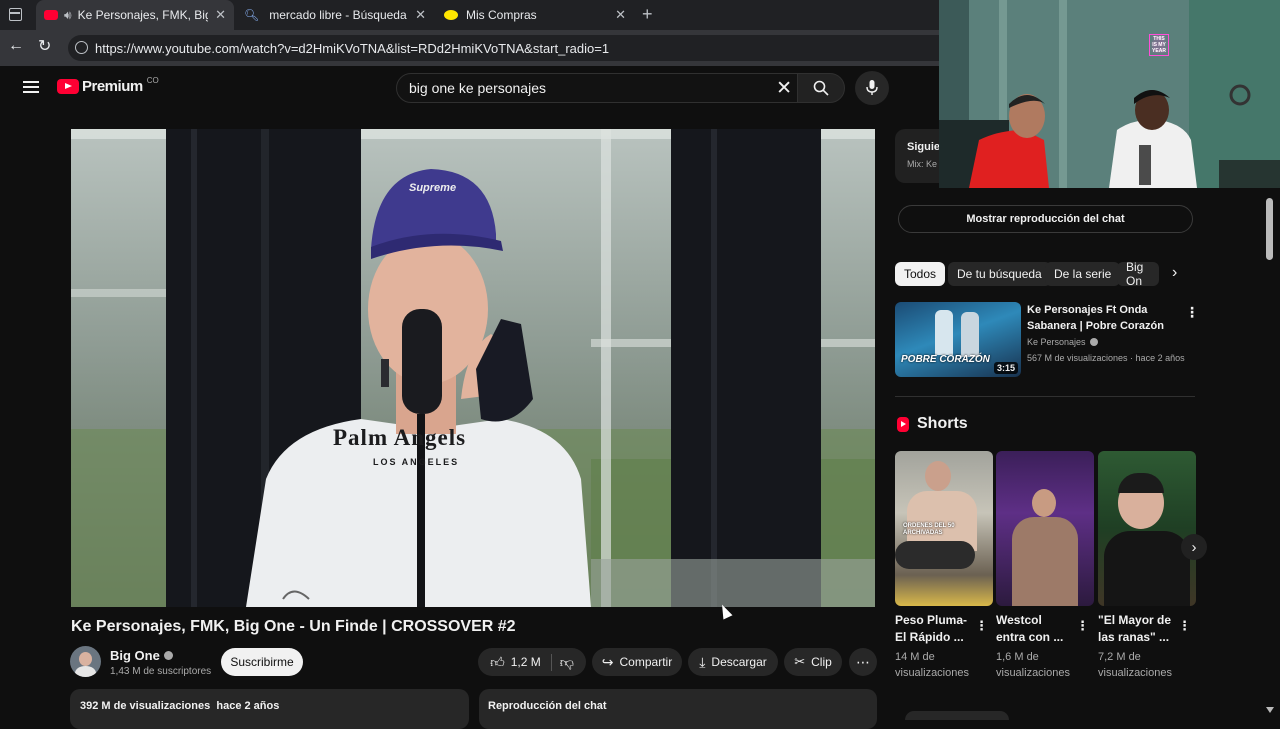 This screenshot has width=1280, height=729. I want to click on search-icon, so click(821, 88).